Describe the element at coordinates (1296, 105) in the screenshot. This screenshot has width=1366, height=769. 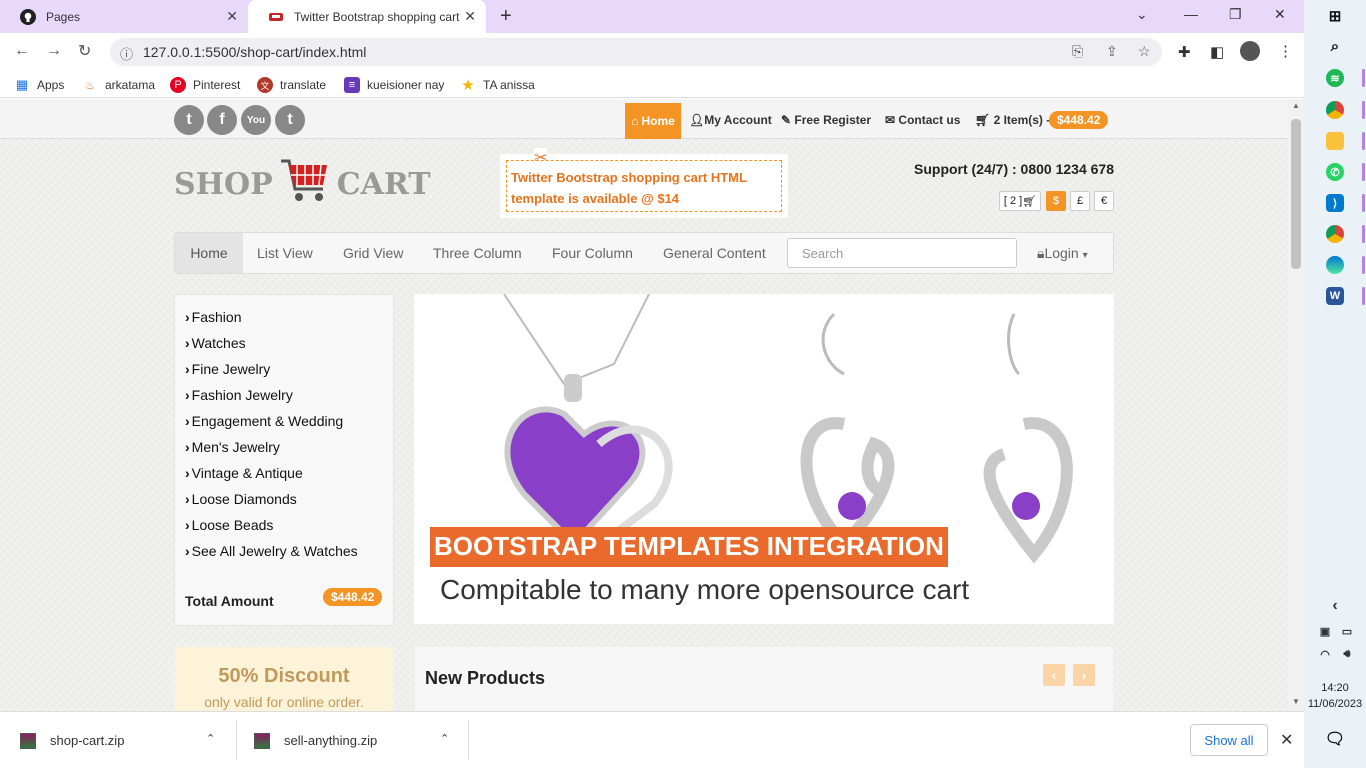
I see `scroll-up-icon: ▲` at that location.